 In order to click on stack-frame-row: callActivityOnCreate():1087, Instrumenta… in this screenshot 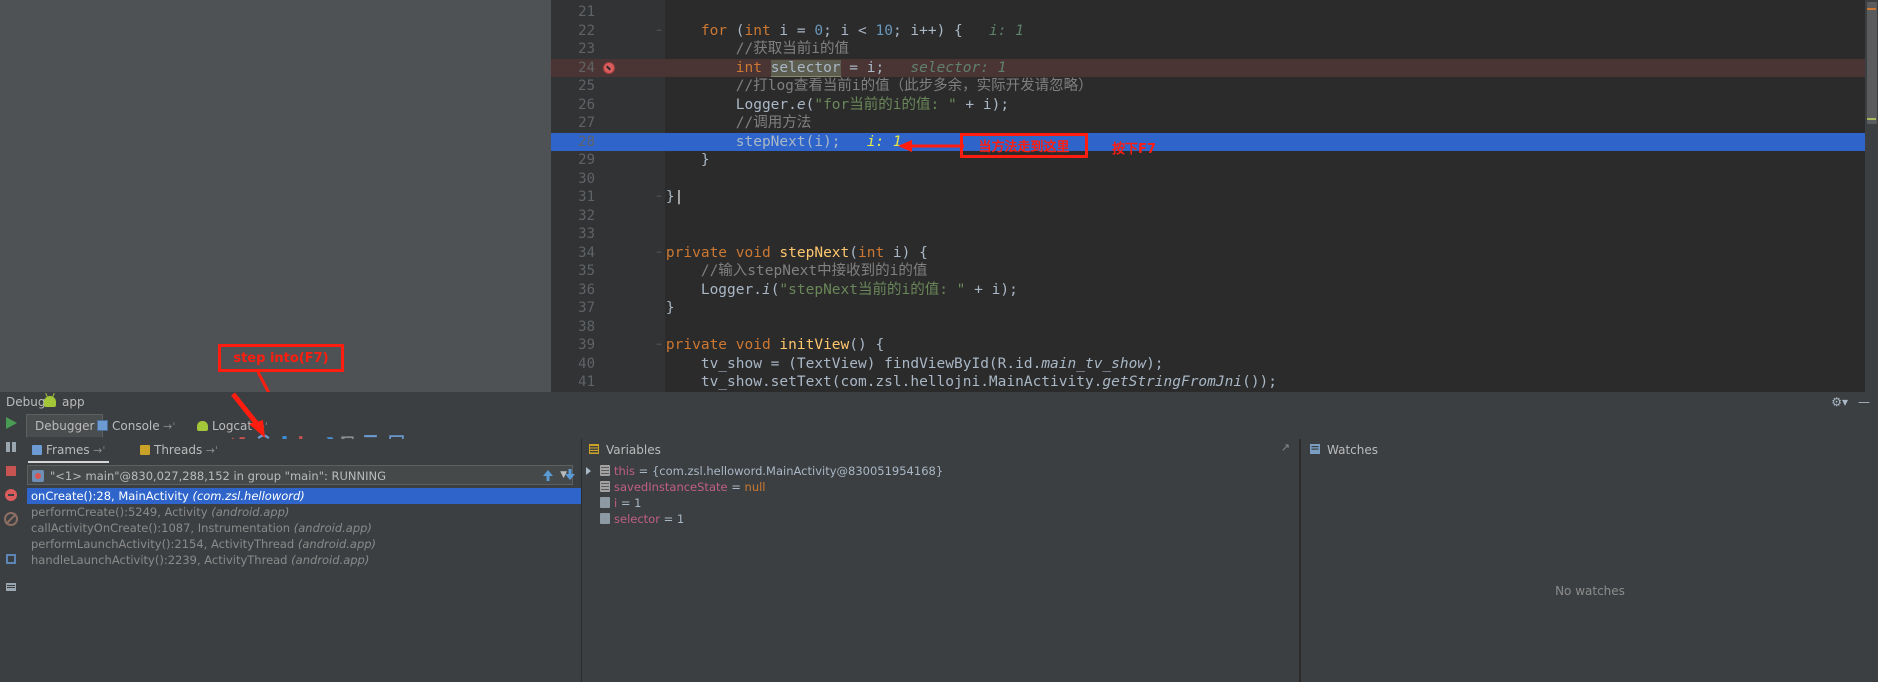, I will do `click(309, 528)`.